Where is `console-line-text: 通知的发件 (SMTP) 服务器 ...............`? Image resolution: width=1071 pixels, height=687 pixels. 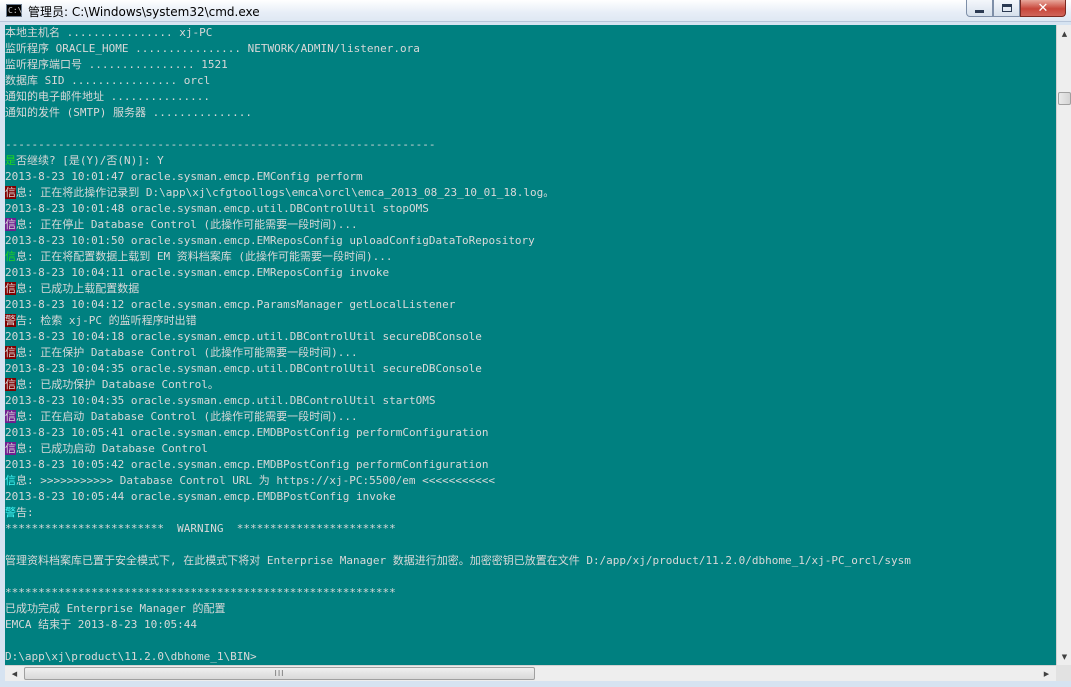
console-line-text: 通知的发件 (SMTP) 服务器 ............... is located at coordinates (128, 112).